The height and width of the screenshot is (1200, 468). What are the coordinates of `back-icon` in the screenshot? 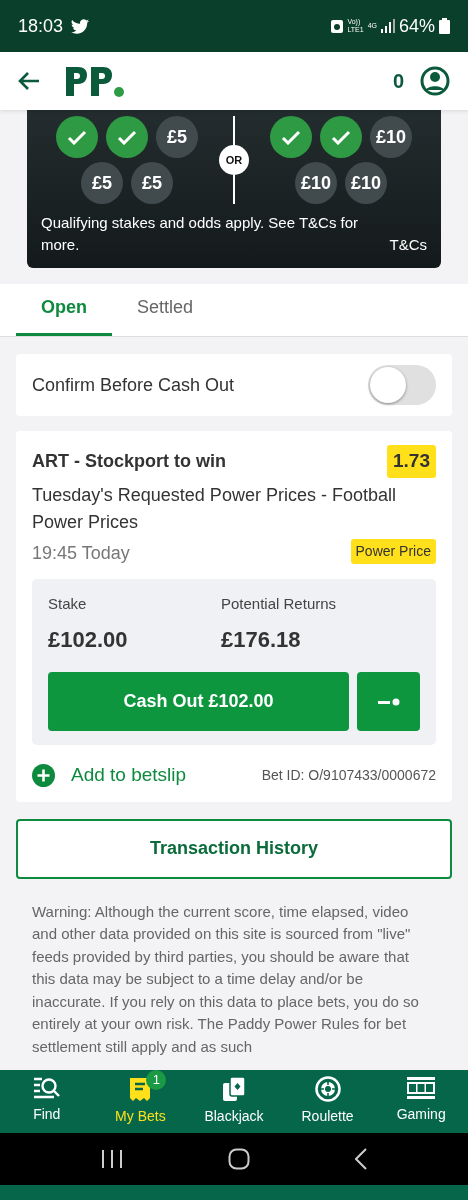 It's located at (361, 1159).